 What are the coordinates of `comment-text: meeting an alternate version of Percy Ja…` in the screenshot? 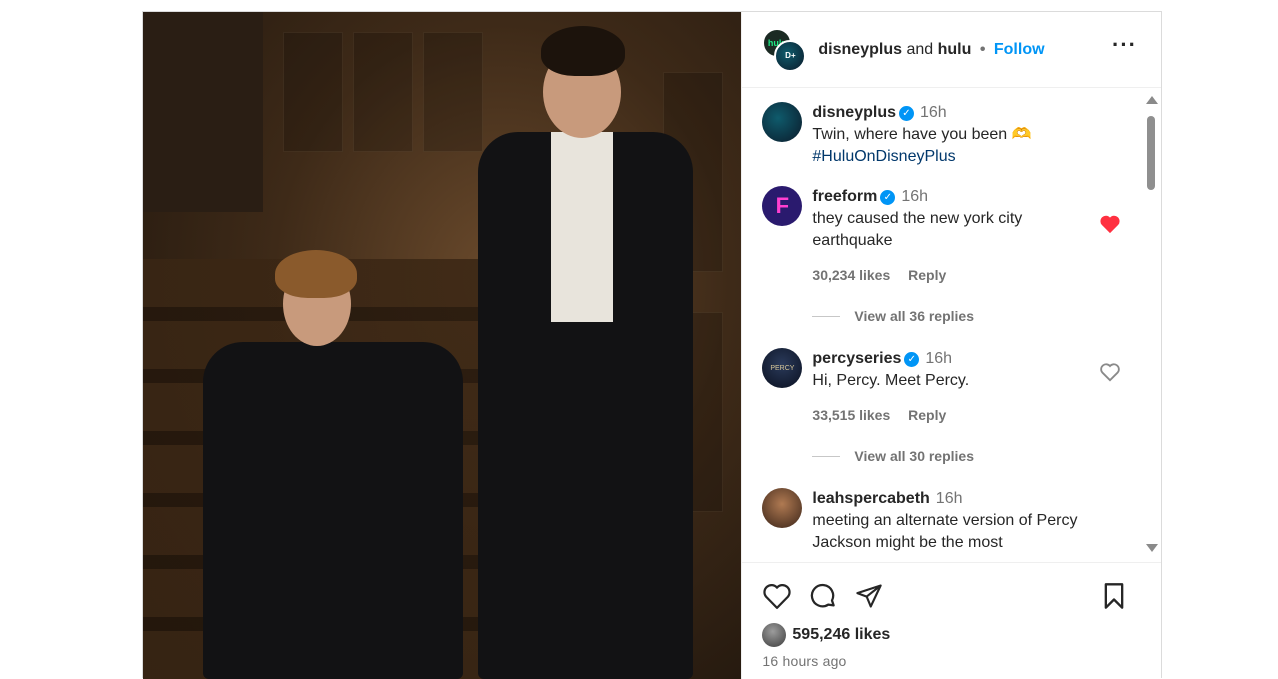 It's located at (945, 531).